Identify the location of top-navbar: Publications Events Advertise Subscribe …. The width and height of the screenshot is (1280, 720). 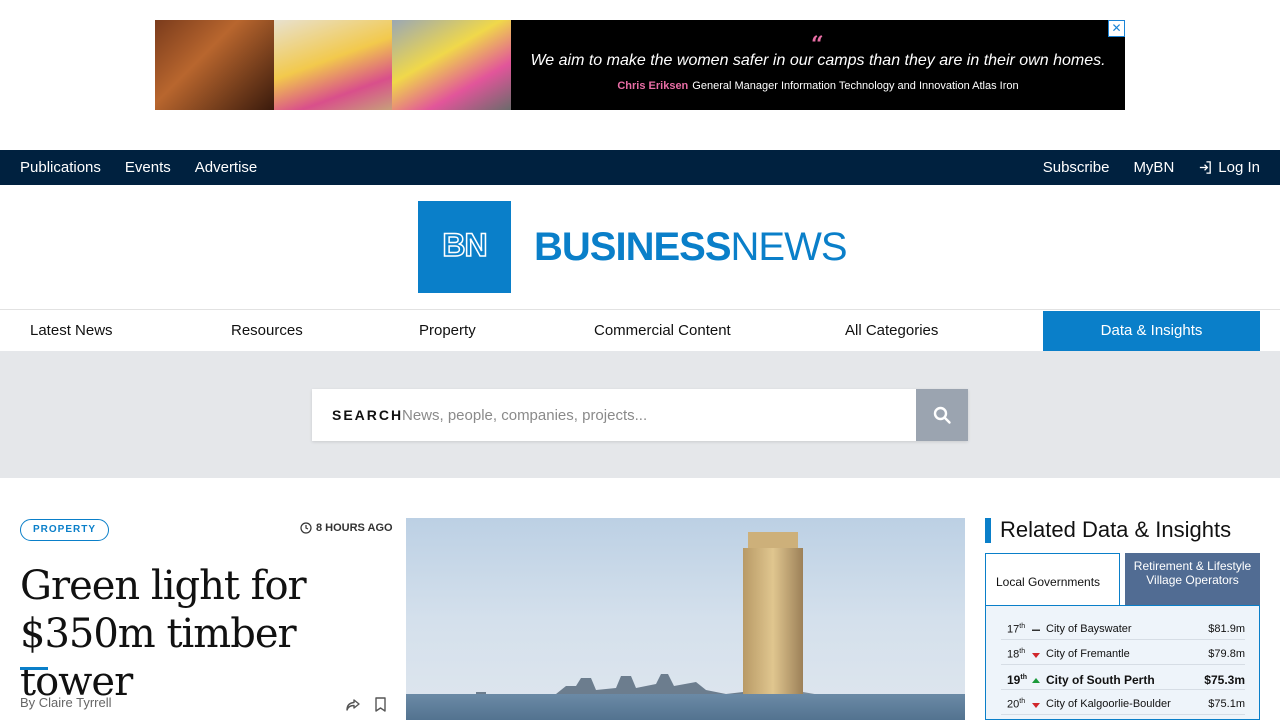
(640, 167).